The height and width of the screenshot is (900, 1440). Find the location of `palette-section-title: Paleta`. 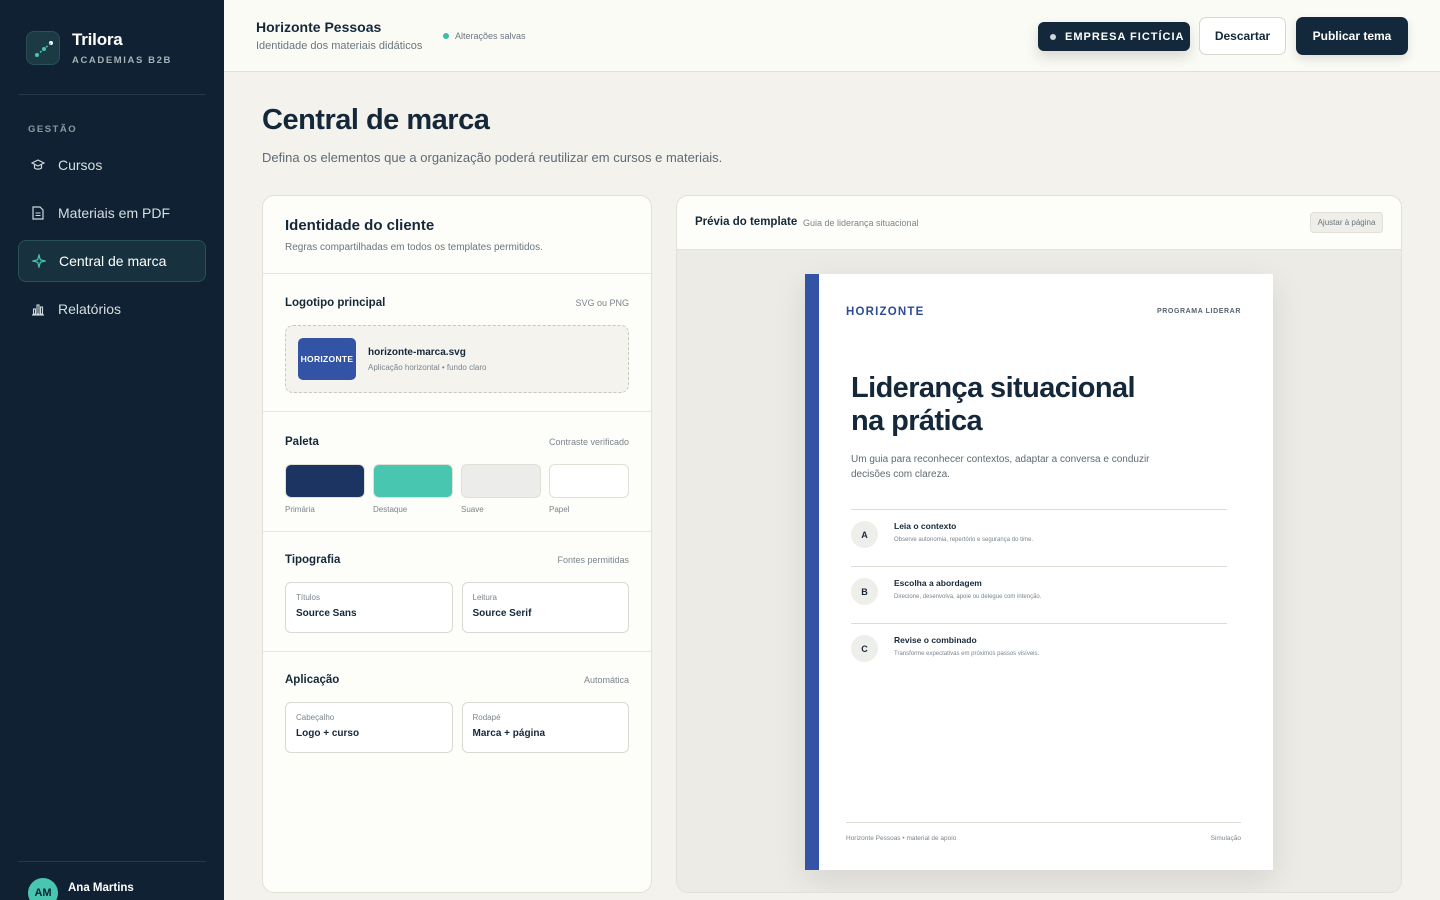

palette-section-title: Paleta is located at coordinates (302, 442).